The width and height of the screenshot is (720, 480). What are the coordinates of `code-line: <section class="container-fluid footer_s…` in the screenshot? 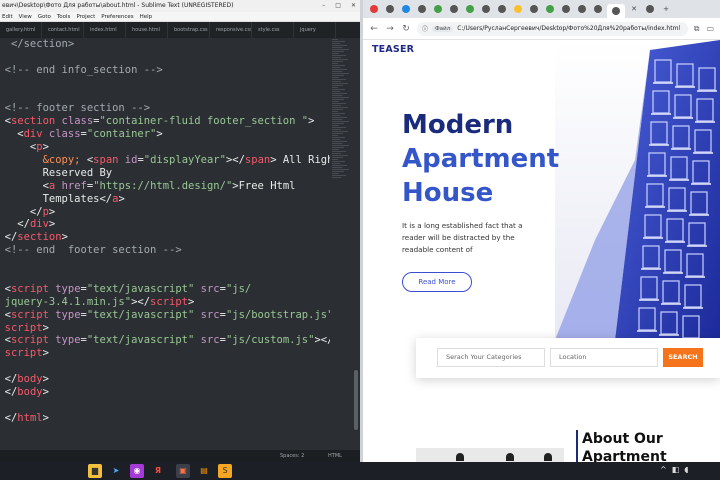 It's located at (161, 121).